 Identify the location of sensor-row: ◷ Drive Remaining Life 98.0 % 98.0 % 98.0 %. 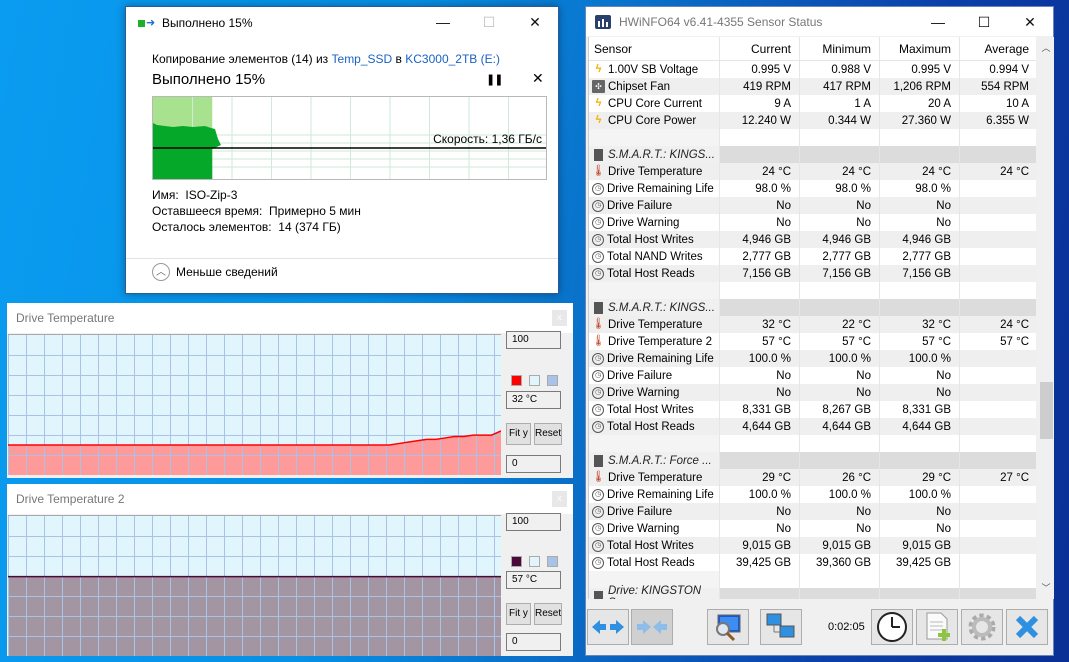
(812, 188).